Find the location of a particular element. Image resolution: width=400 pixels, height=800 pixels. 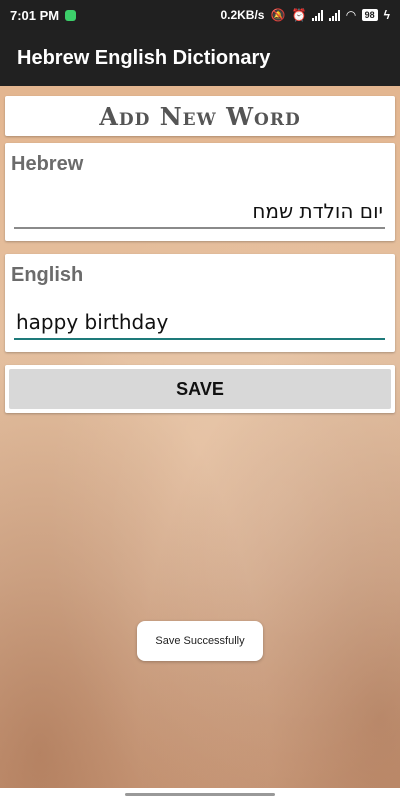

alarm-icon: ⏰ is located at coordinates (299, 15).